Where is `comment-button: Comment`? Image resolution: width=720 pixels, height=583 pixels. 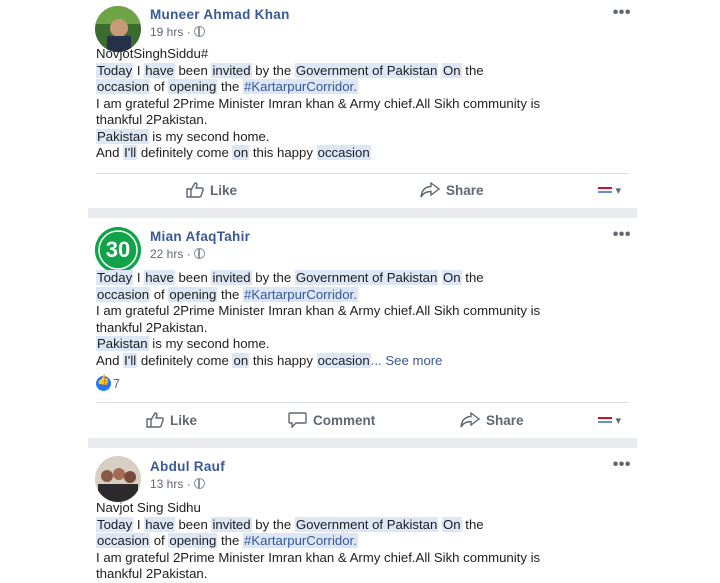
comment-button: Comment is located at coordinates (332, 420).